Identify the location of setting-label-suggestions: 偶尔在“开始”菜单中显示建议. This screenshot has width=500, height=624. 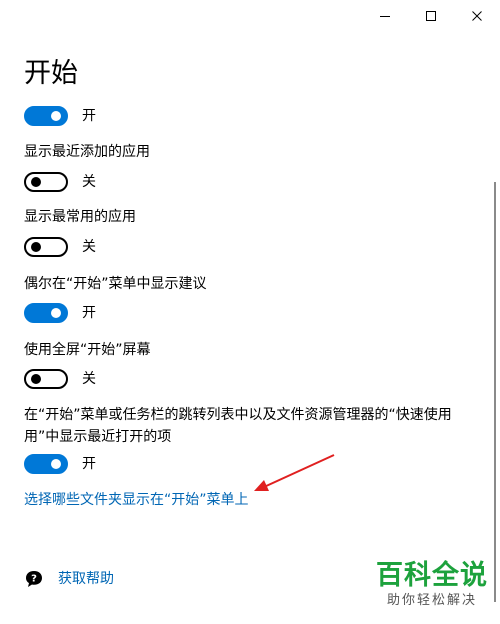
(115, 284).